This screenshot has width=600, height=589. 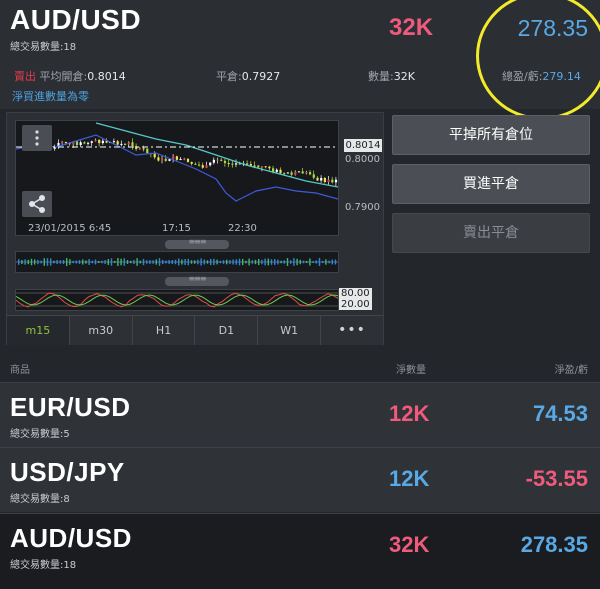 I want to click on osc-tick-top: 80.00, so click(x=355, y=293).